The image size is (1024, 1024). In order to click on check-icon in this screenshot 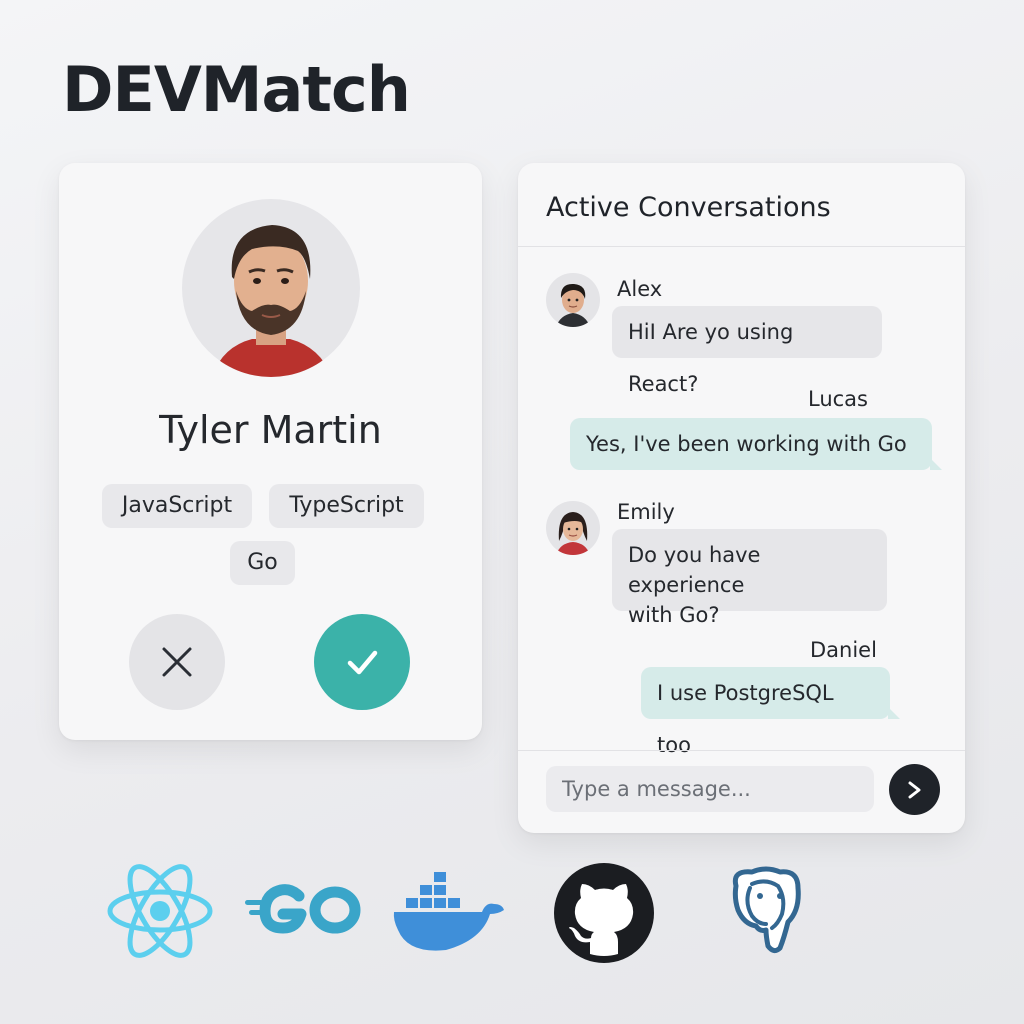, I will do `click(362, 662)`.